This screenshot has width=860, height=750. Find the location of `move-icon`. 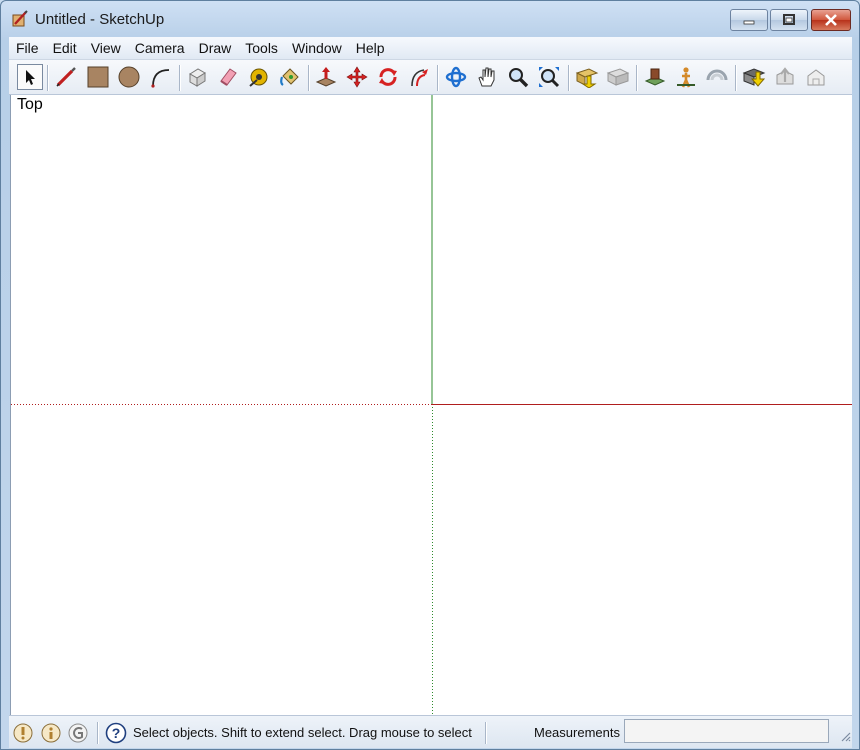

move-icon is located at coordinates (357, 77).